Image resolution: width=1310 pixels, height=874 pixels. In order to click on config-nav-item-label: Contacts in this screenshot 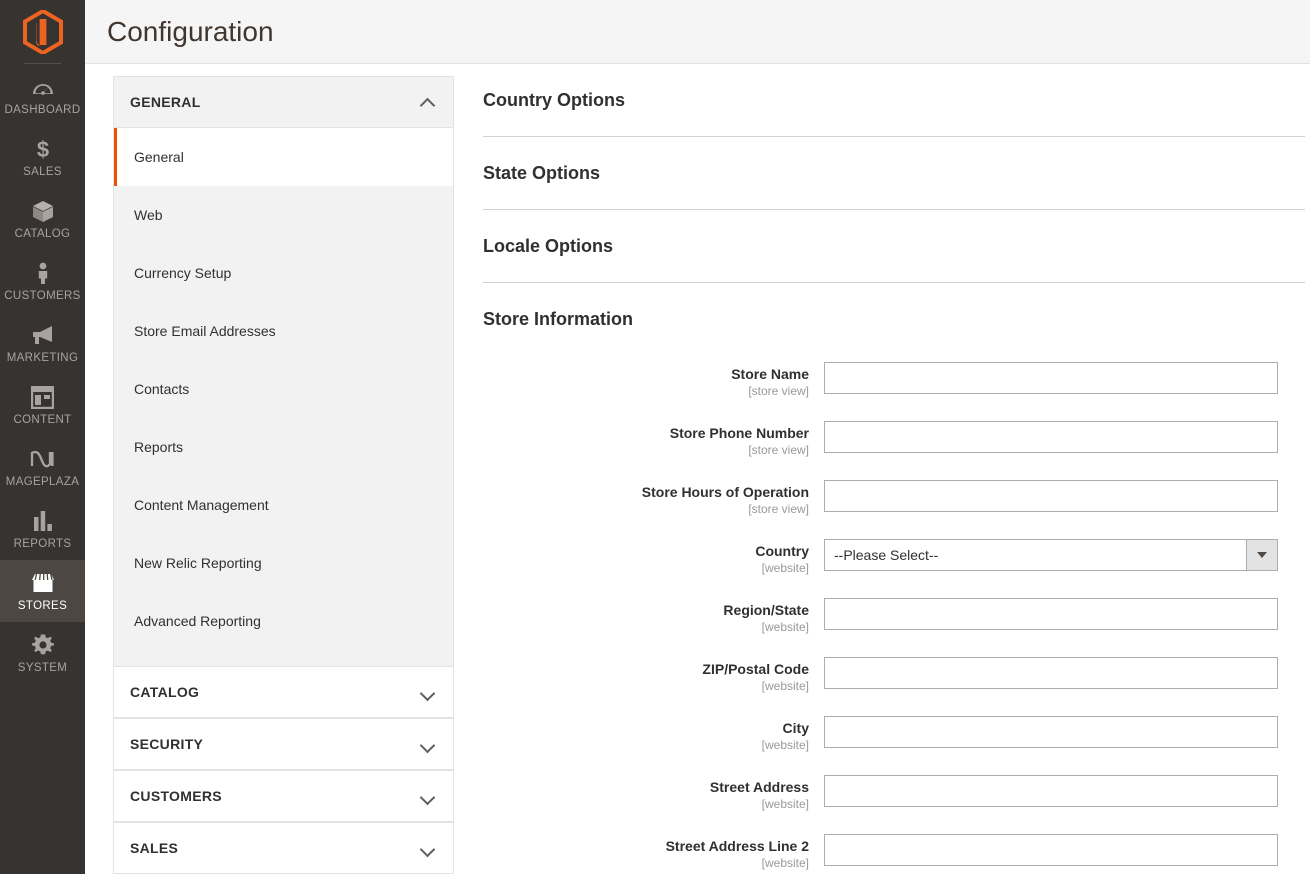, I will do `click(162, 389)`.